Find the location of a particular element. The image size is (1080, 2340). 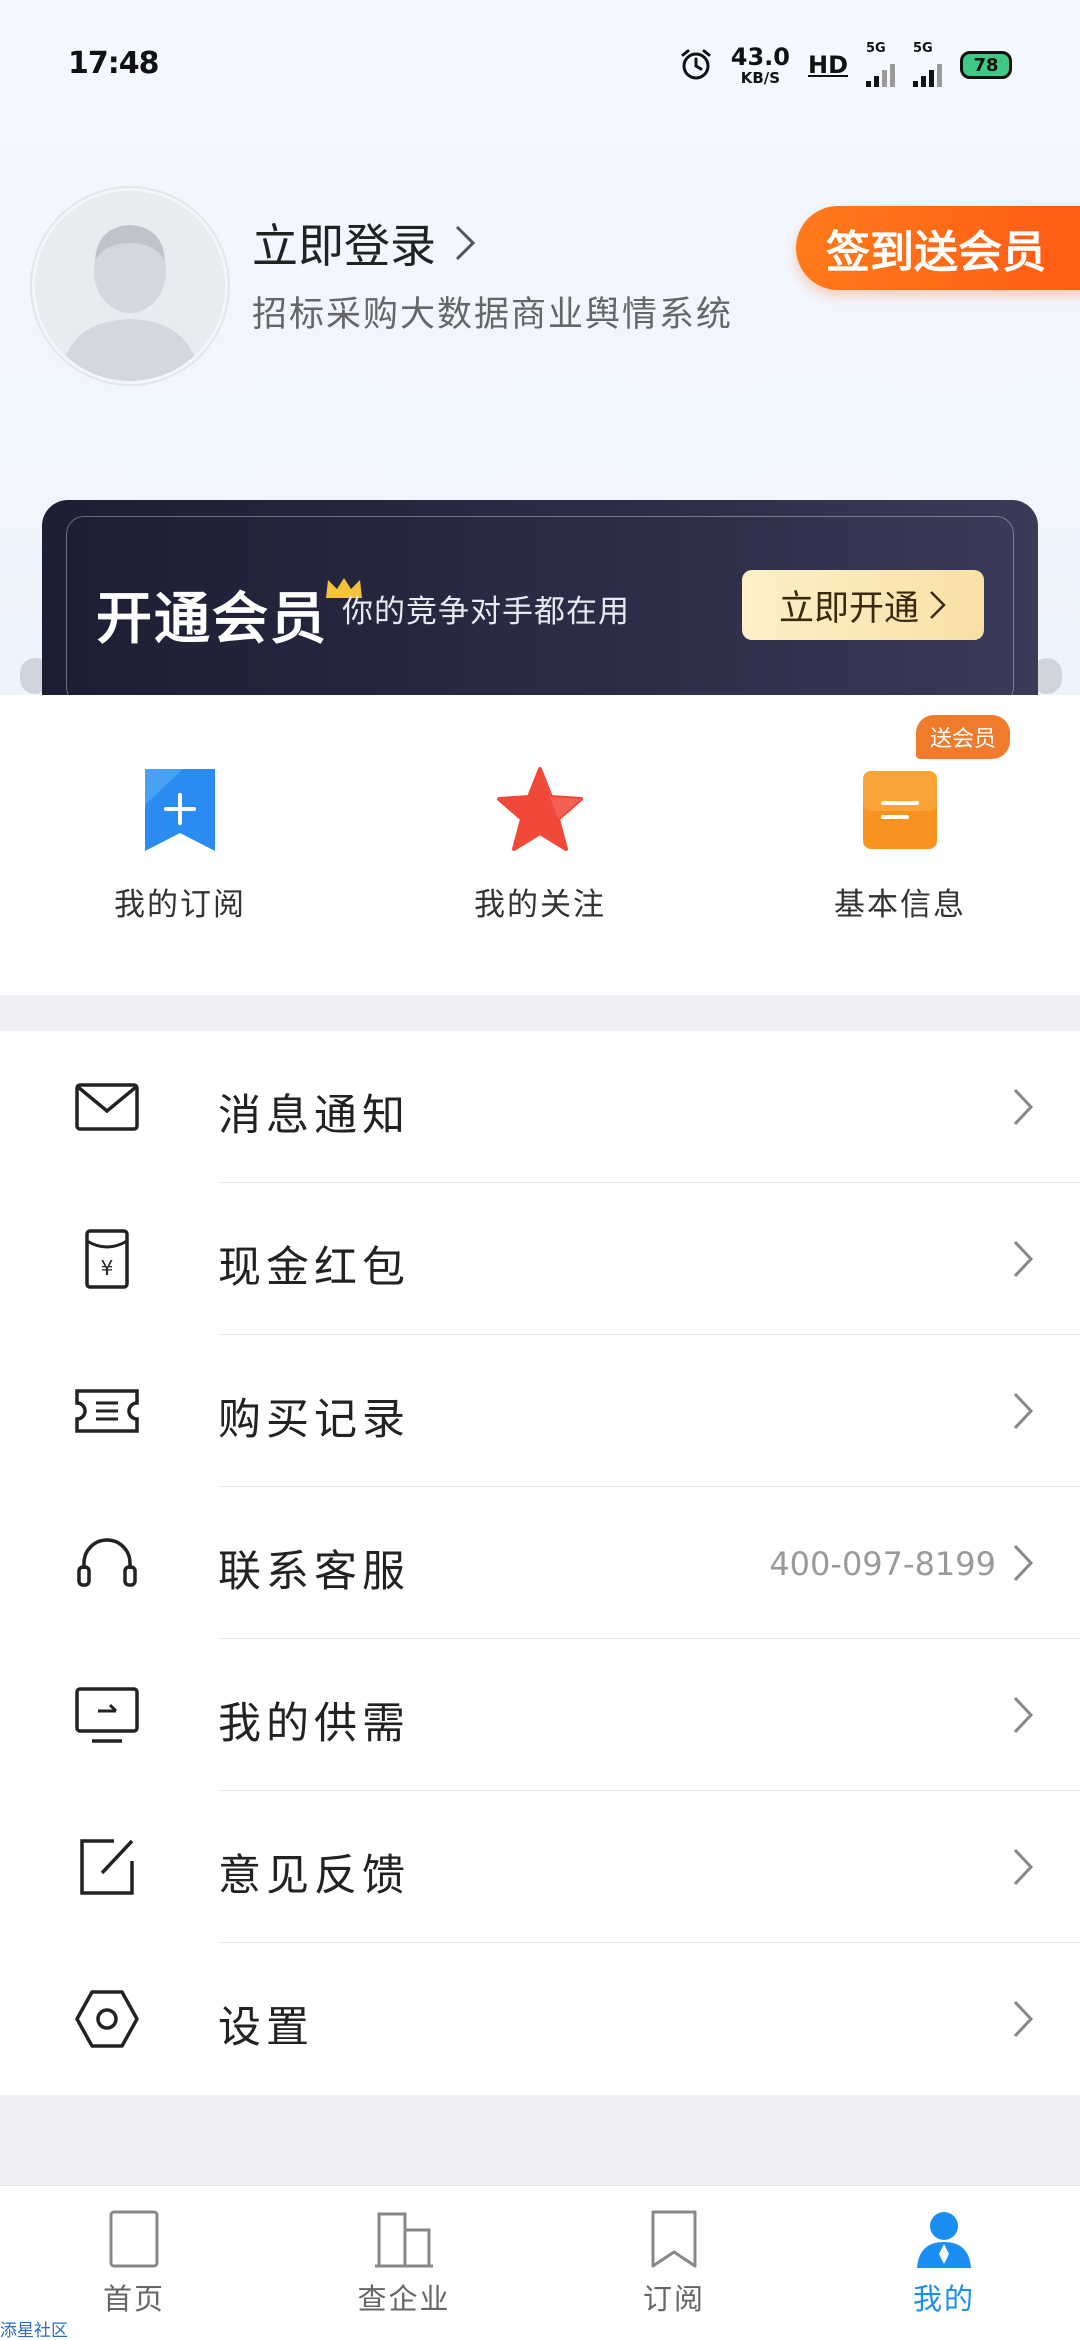

menu-item-label: 联系客服 is located at coordinates (314, 1572).